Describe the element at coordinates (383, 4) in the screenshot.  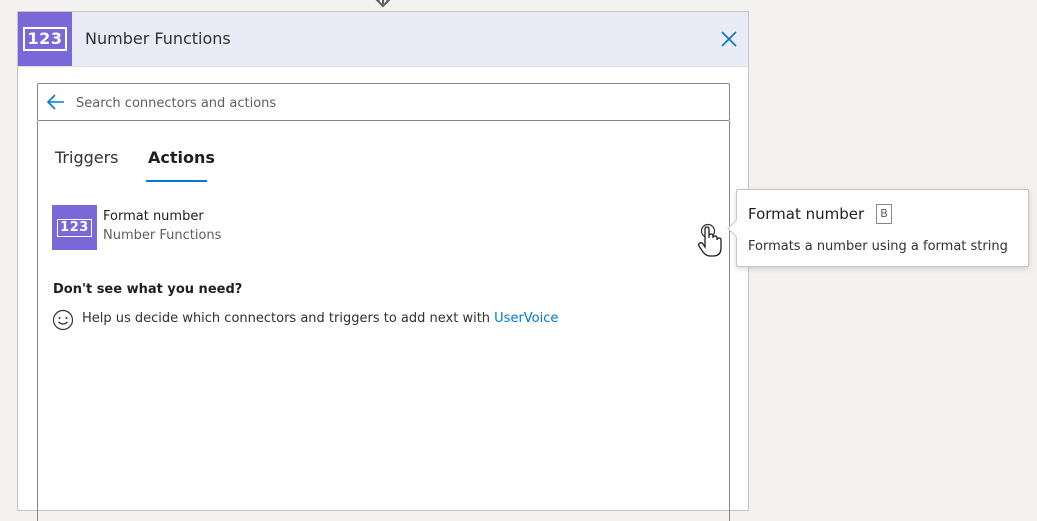
I see `flow-connector-arrow-icon` at that location.